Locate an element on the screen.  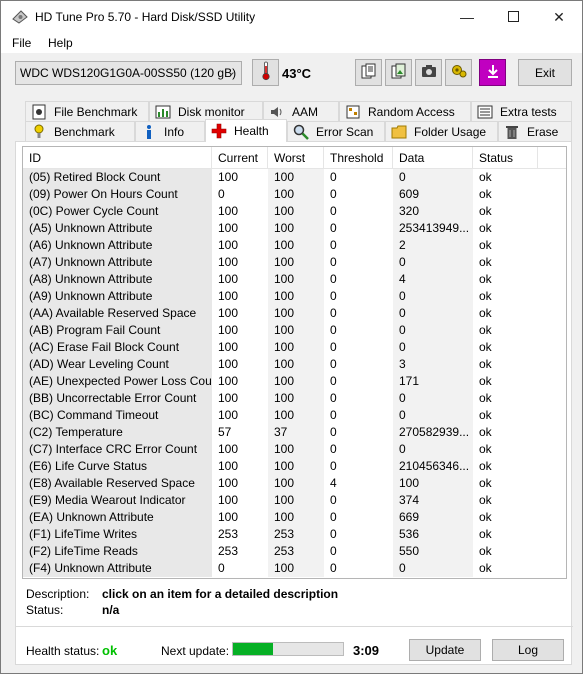
menu-help: Help is located at coordinates (60, 43).